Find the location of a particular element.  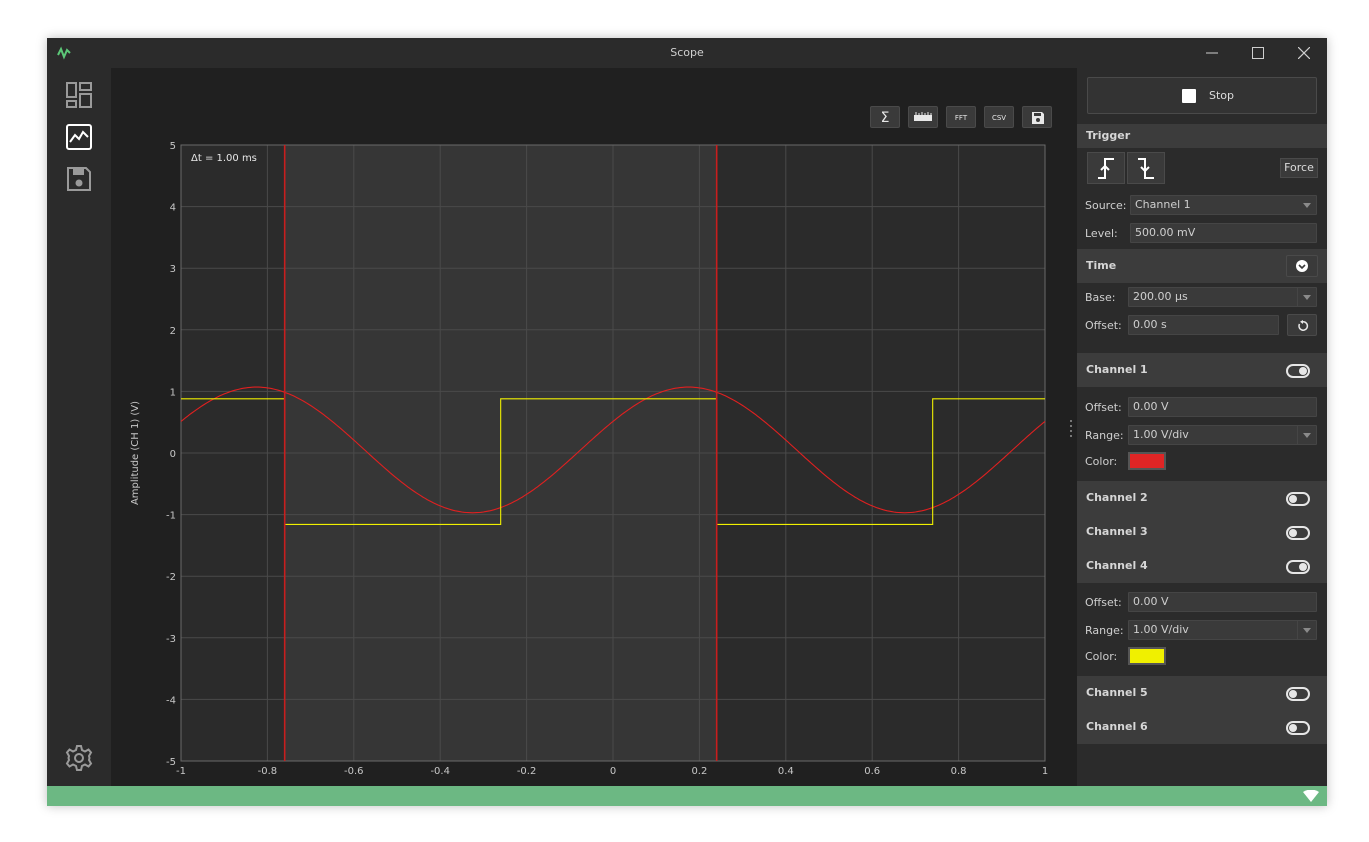

ch4-color-swatch is located at coordinates (1147, 656).